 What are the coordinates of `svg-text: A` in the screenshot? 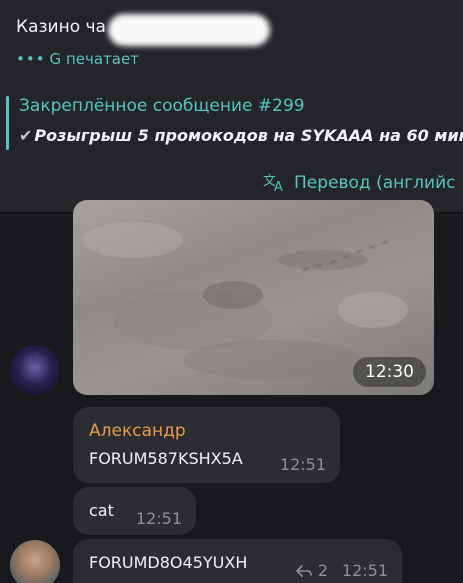 It's located at (278, 186).